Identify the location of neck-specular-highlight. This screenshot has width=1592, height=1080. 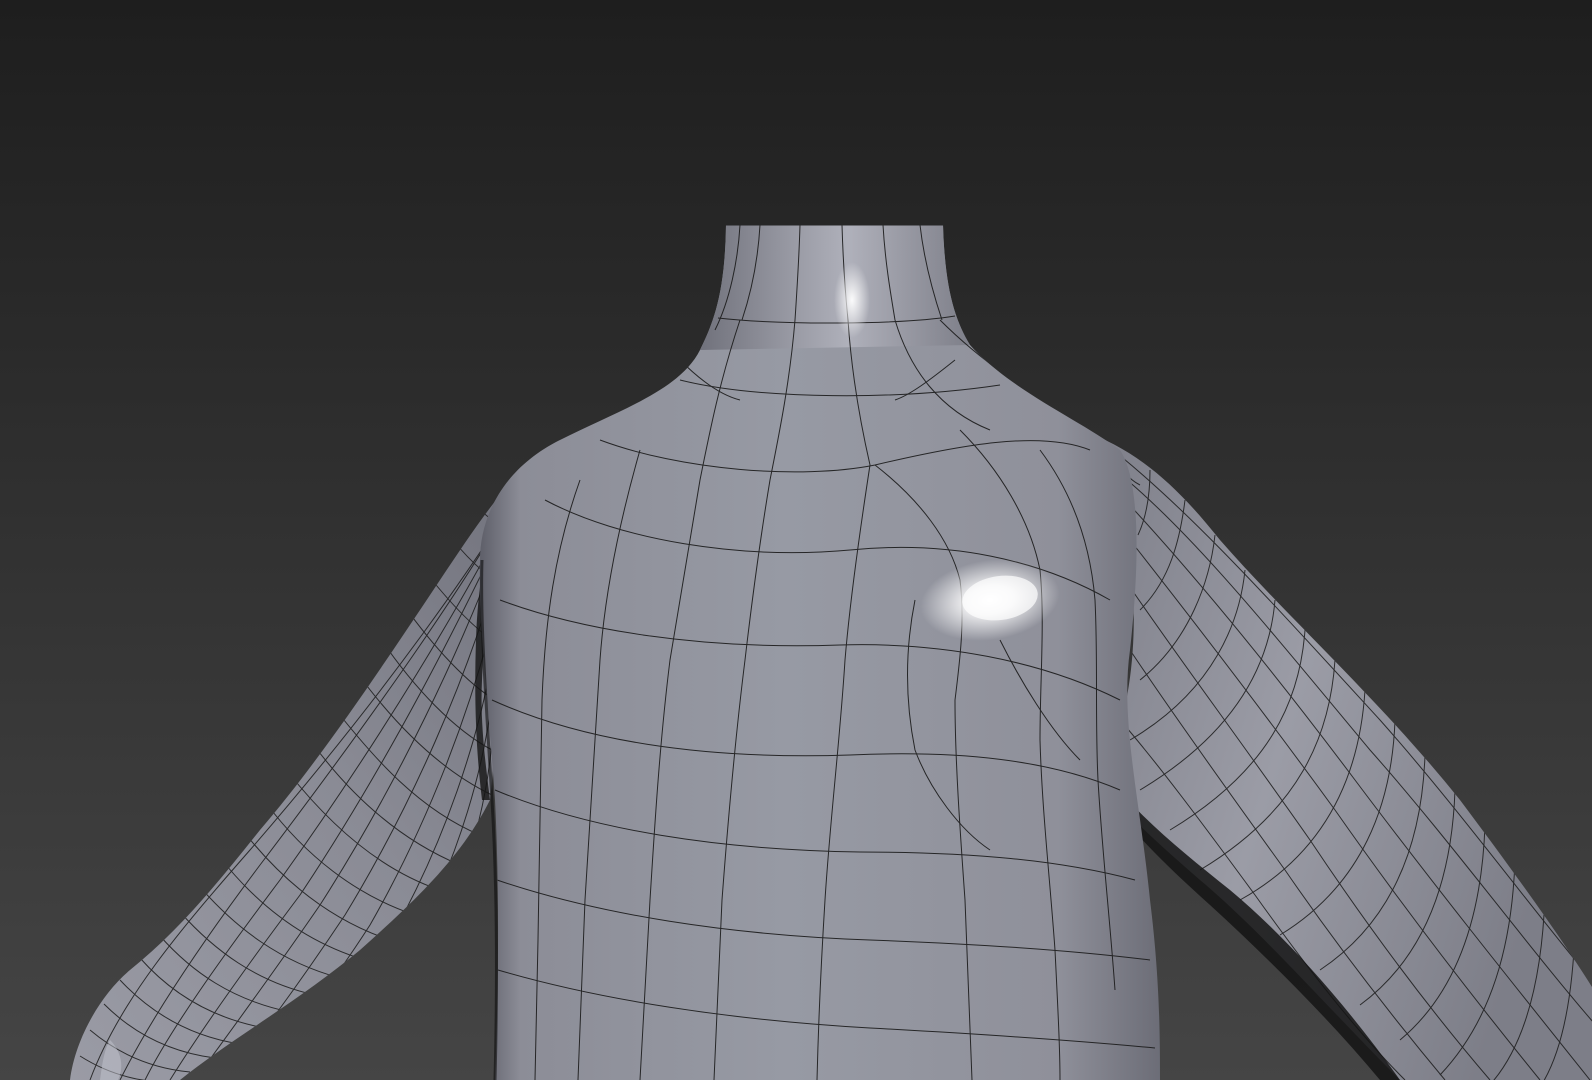
(852, 300).